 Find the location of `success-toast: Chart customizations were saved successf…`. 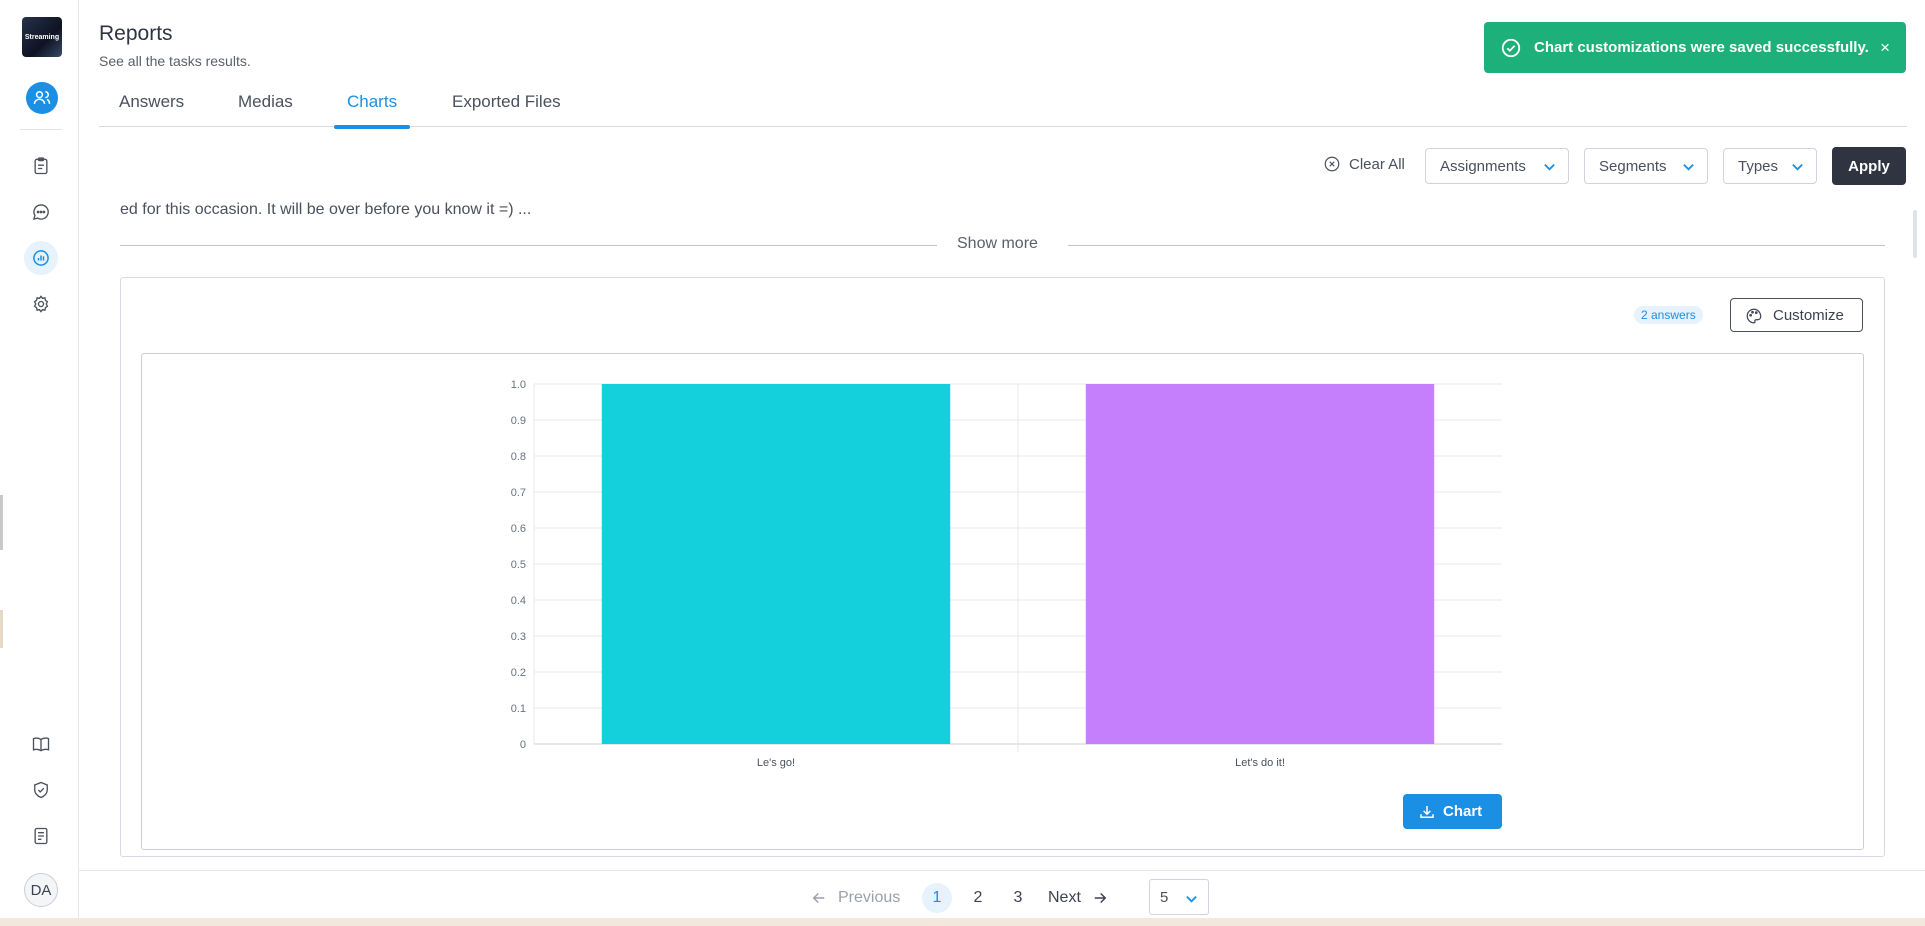

success-toast: Chart customizations were saved successf… is located at coordinates (1695, 47).